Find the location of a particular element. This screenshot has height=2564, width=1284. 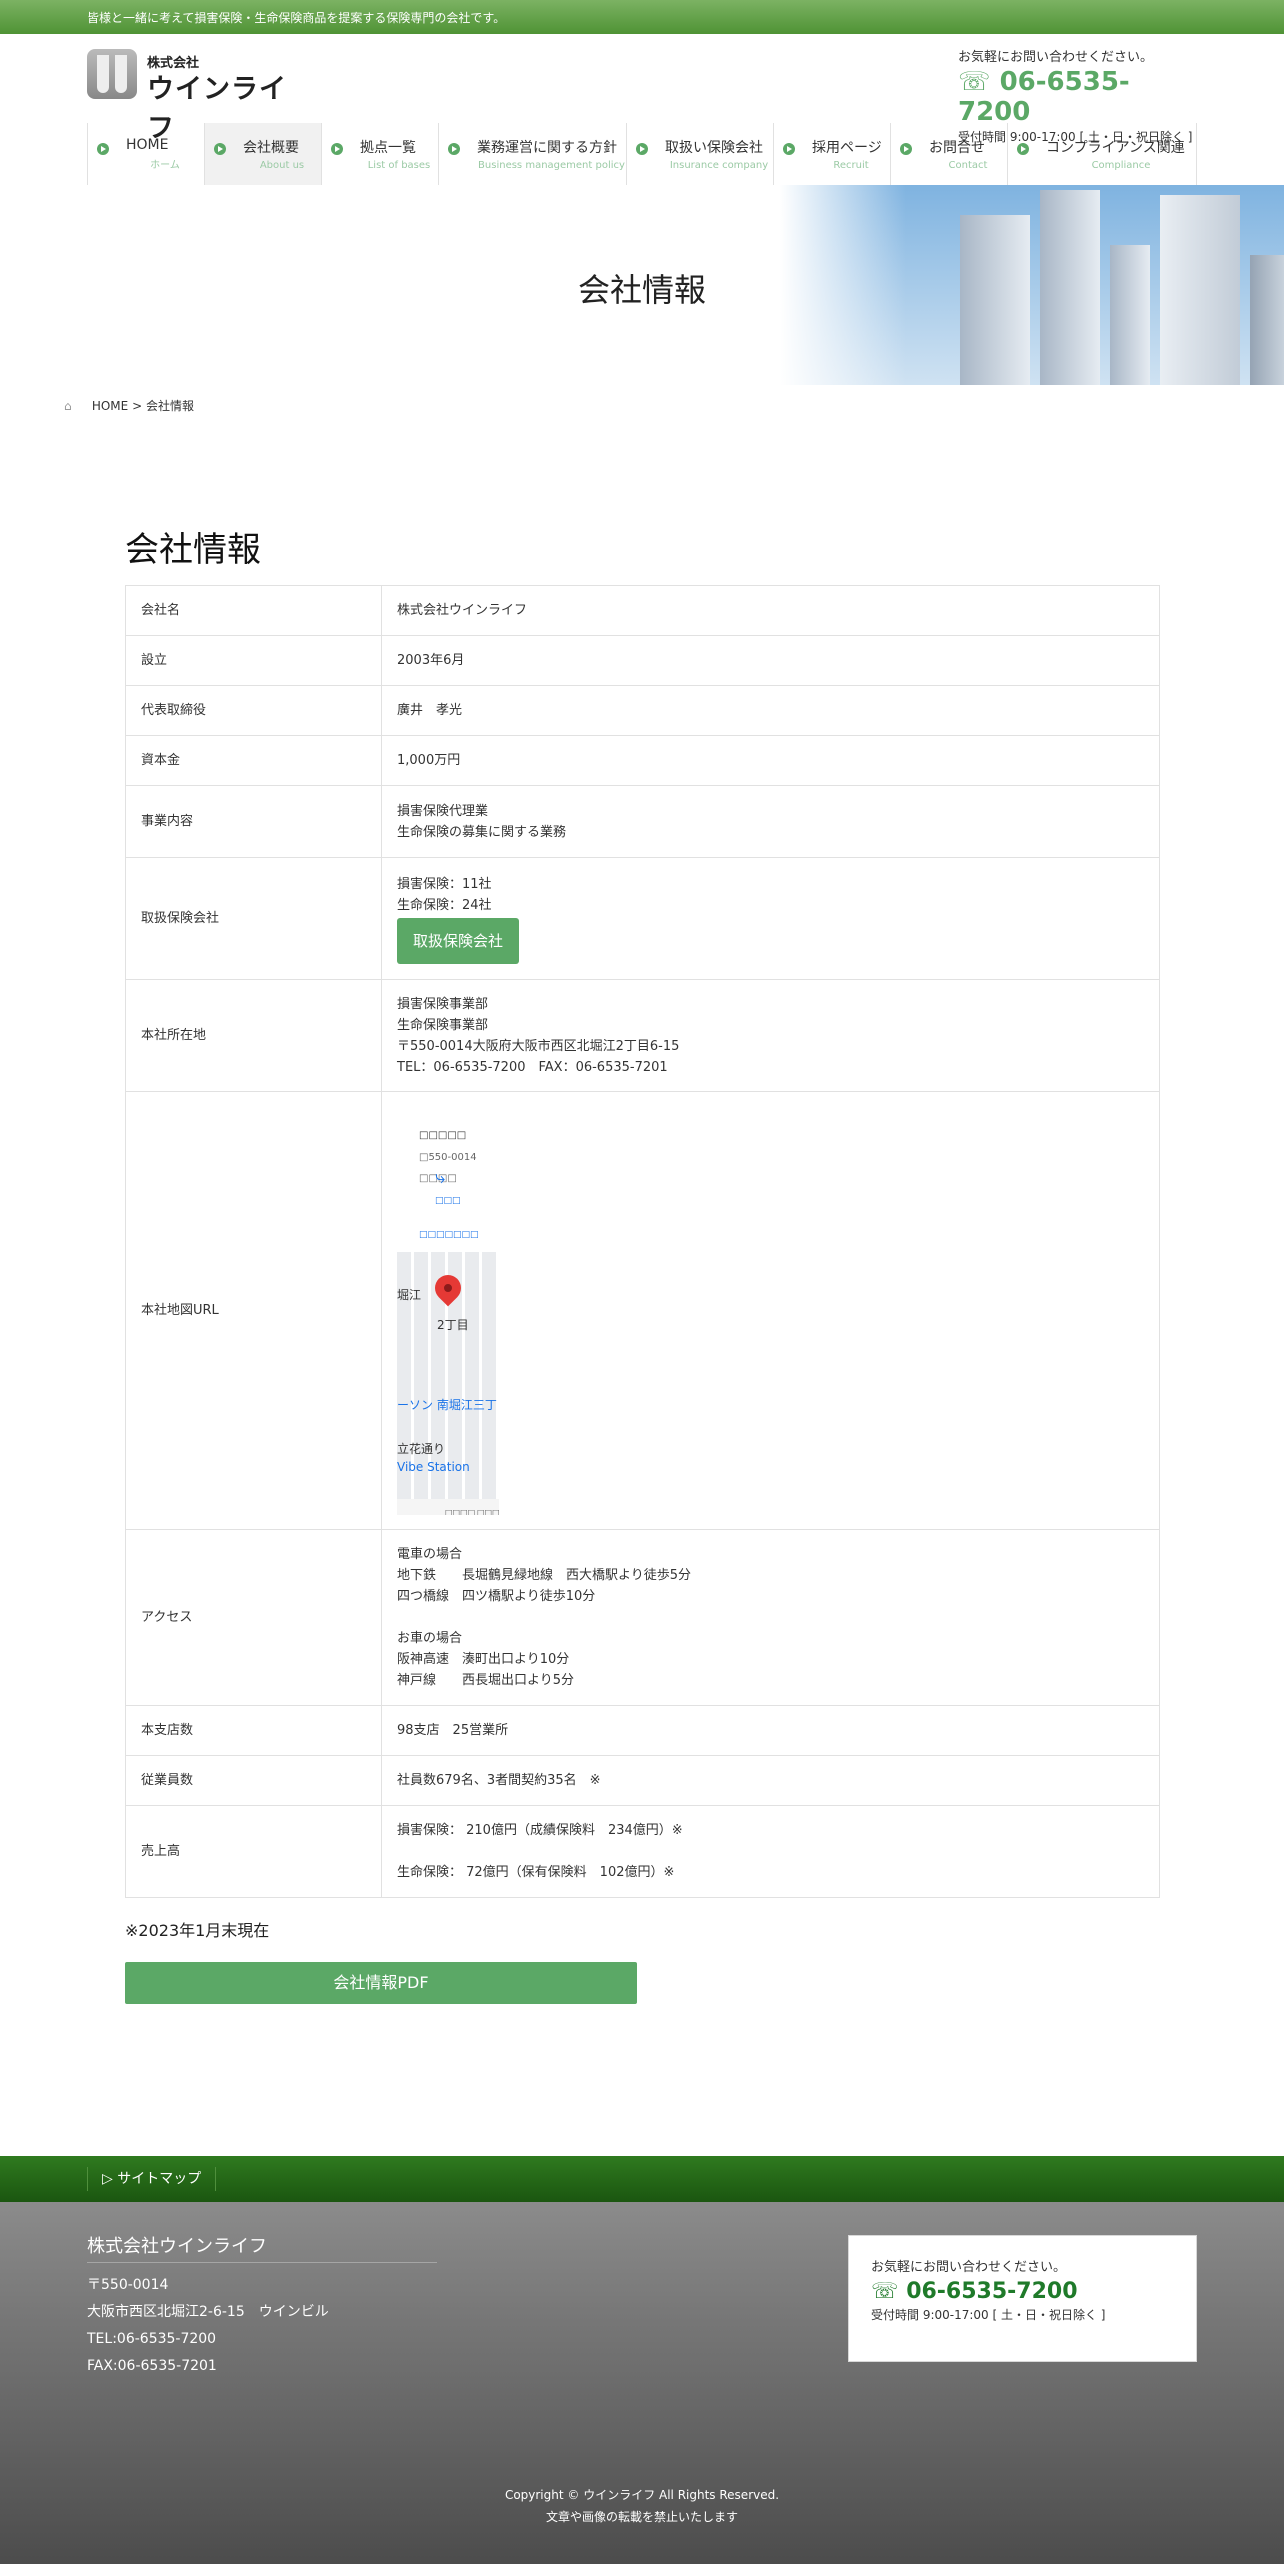

row-label: 本社所在地 is located at coordinates (253, 1035).